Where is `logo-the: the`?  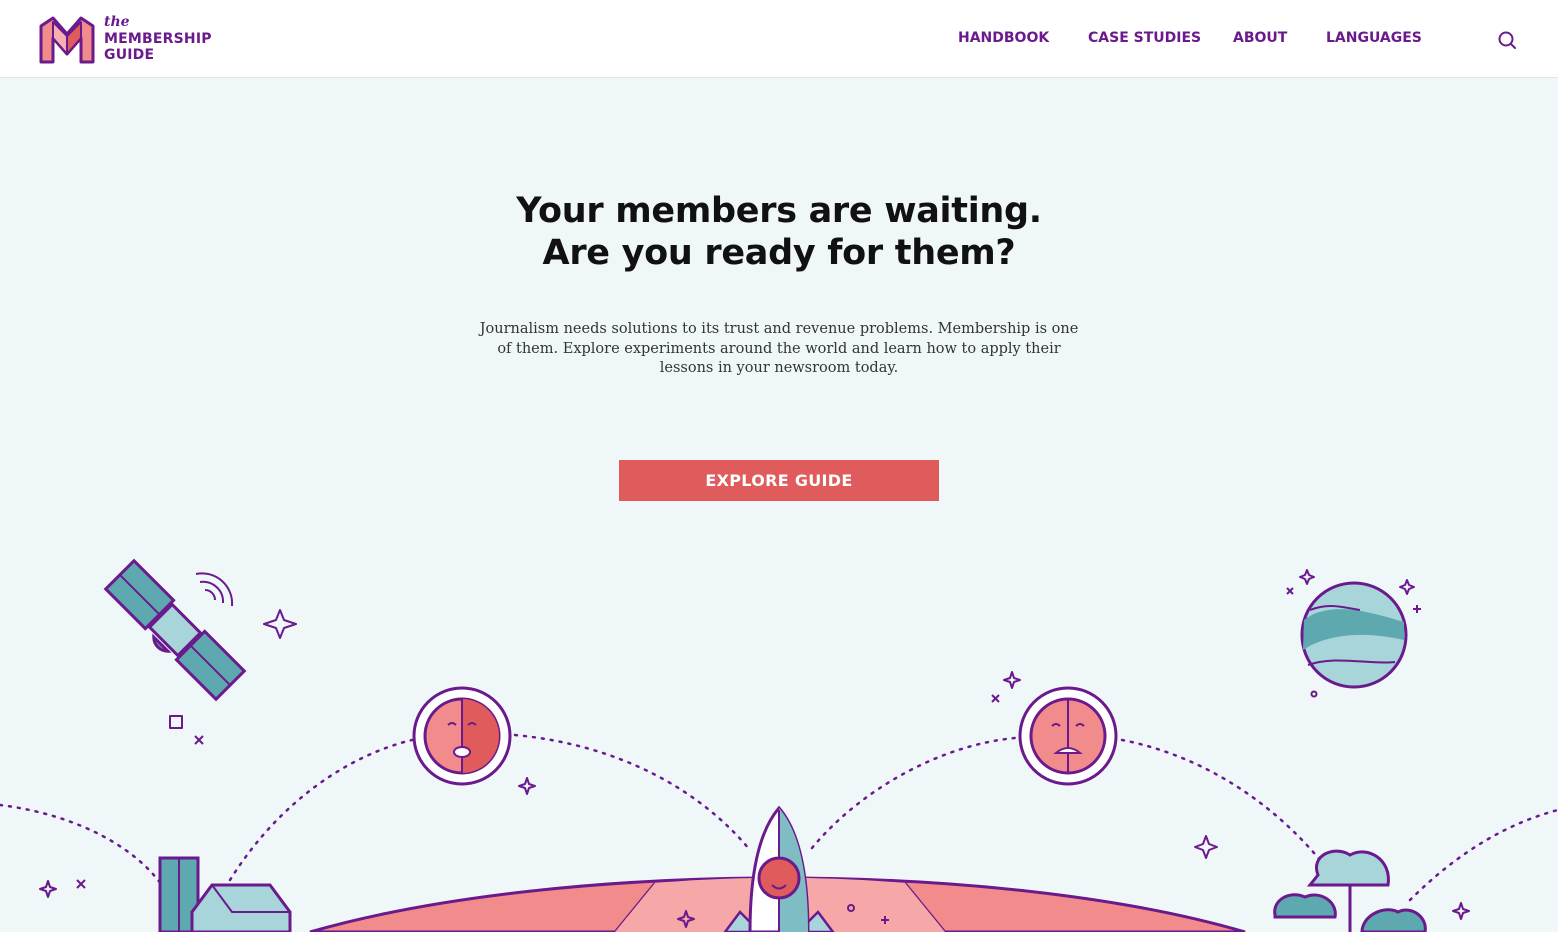
logo-the: the is located at coordinates (117, 22).